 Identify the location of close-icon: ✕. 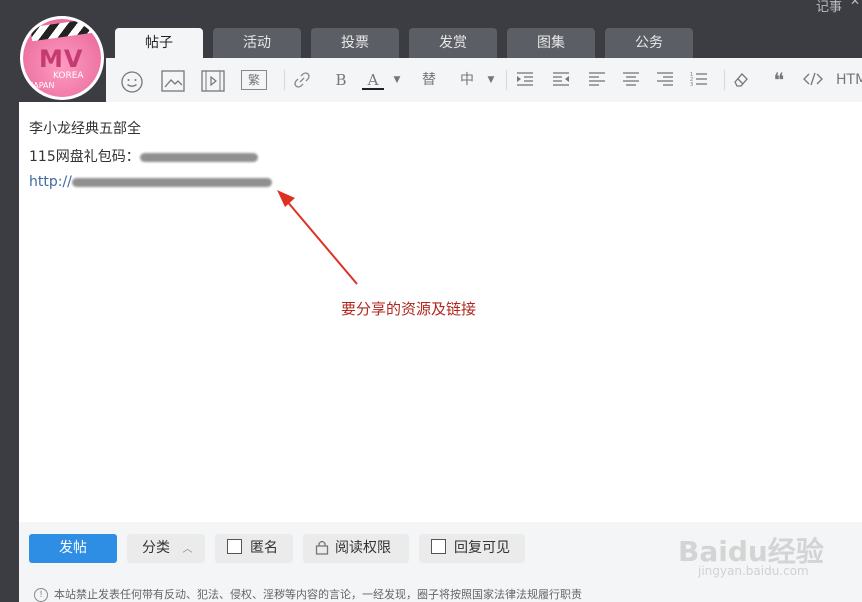
(855, 4).